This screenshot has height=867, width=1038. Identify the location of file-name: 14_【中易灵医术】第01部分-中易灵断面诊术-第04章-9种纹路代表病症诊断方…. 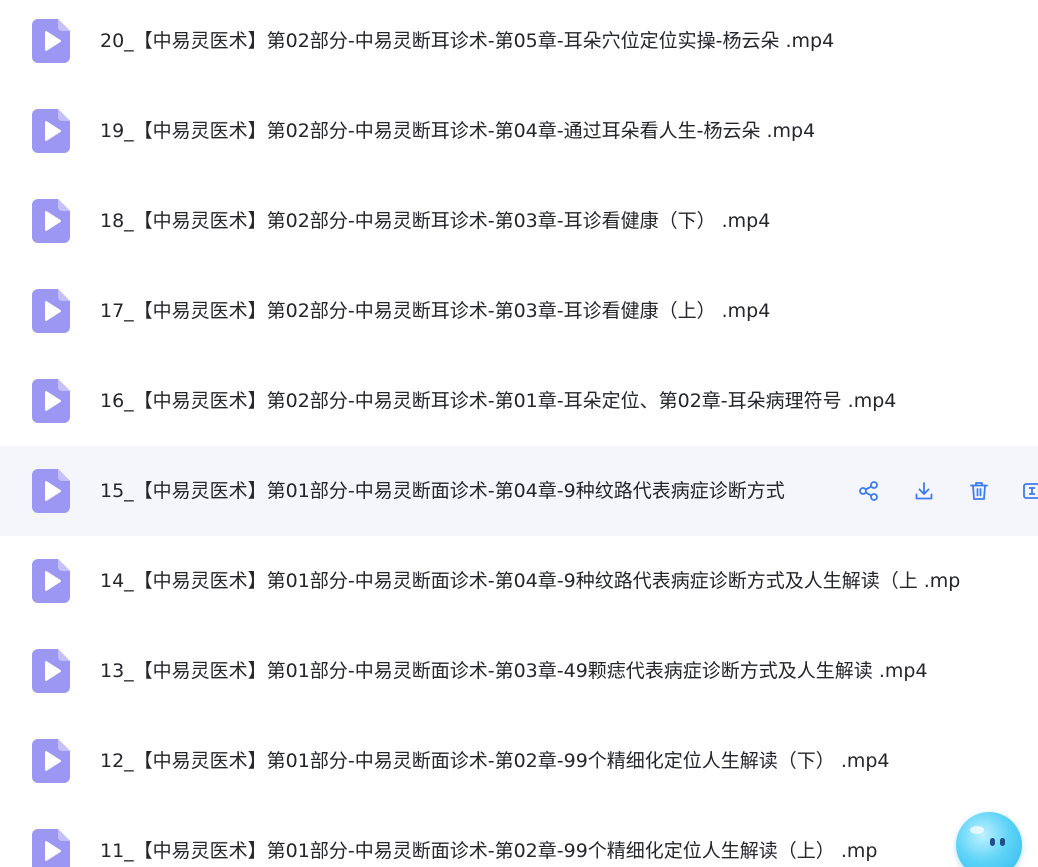
(530, 581).